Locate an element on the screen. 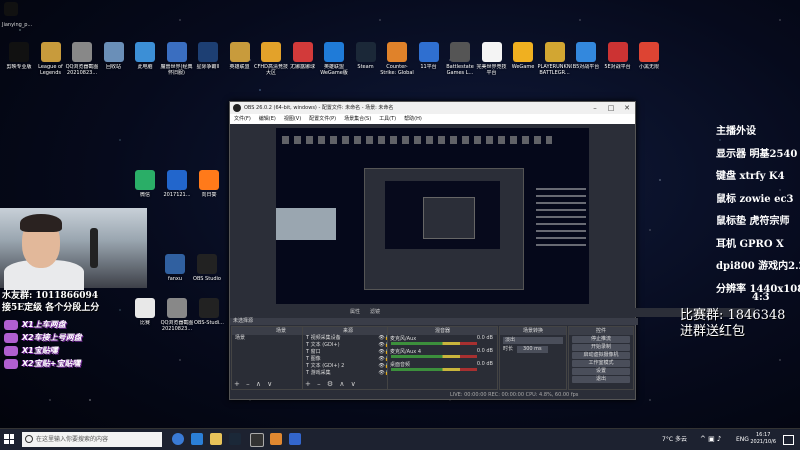 Image resolution: width=800 pixels, height=450 pixels. control-button: 退出 is located at coordinates (601, 379).